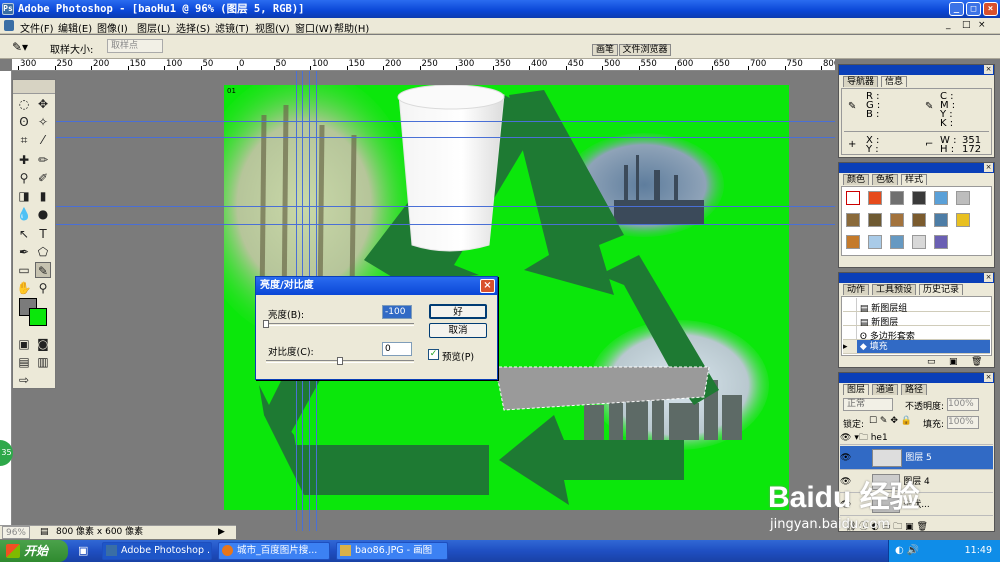  What do you see at coordinates (37, 27) in the screenshot?
I see `menu-file: 文件(F)` at bounding box center [37, 27].